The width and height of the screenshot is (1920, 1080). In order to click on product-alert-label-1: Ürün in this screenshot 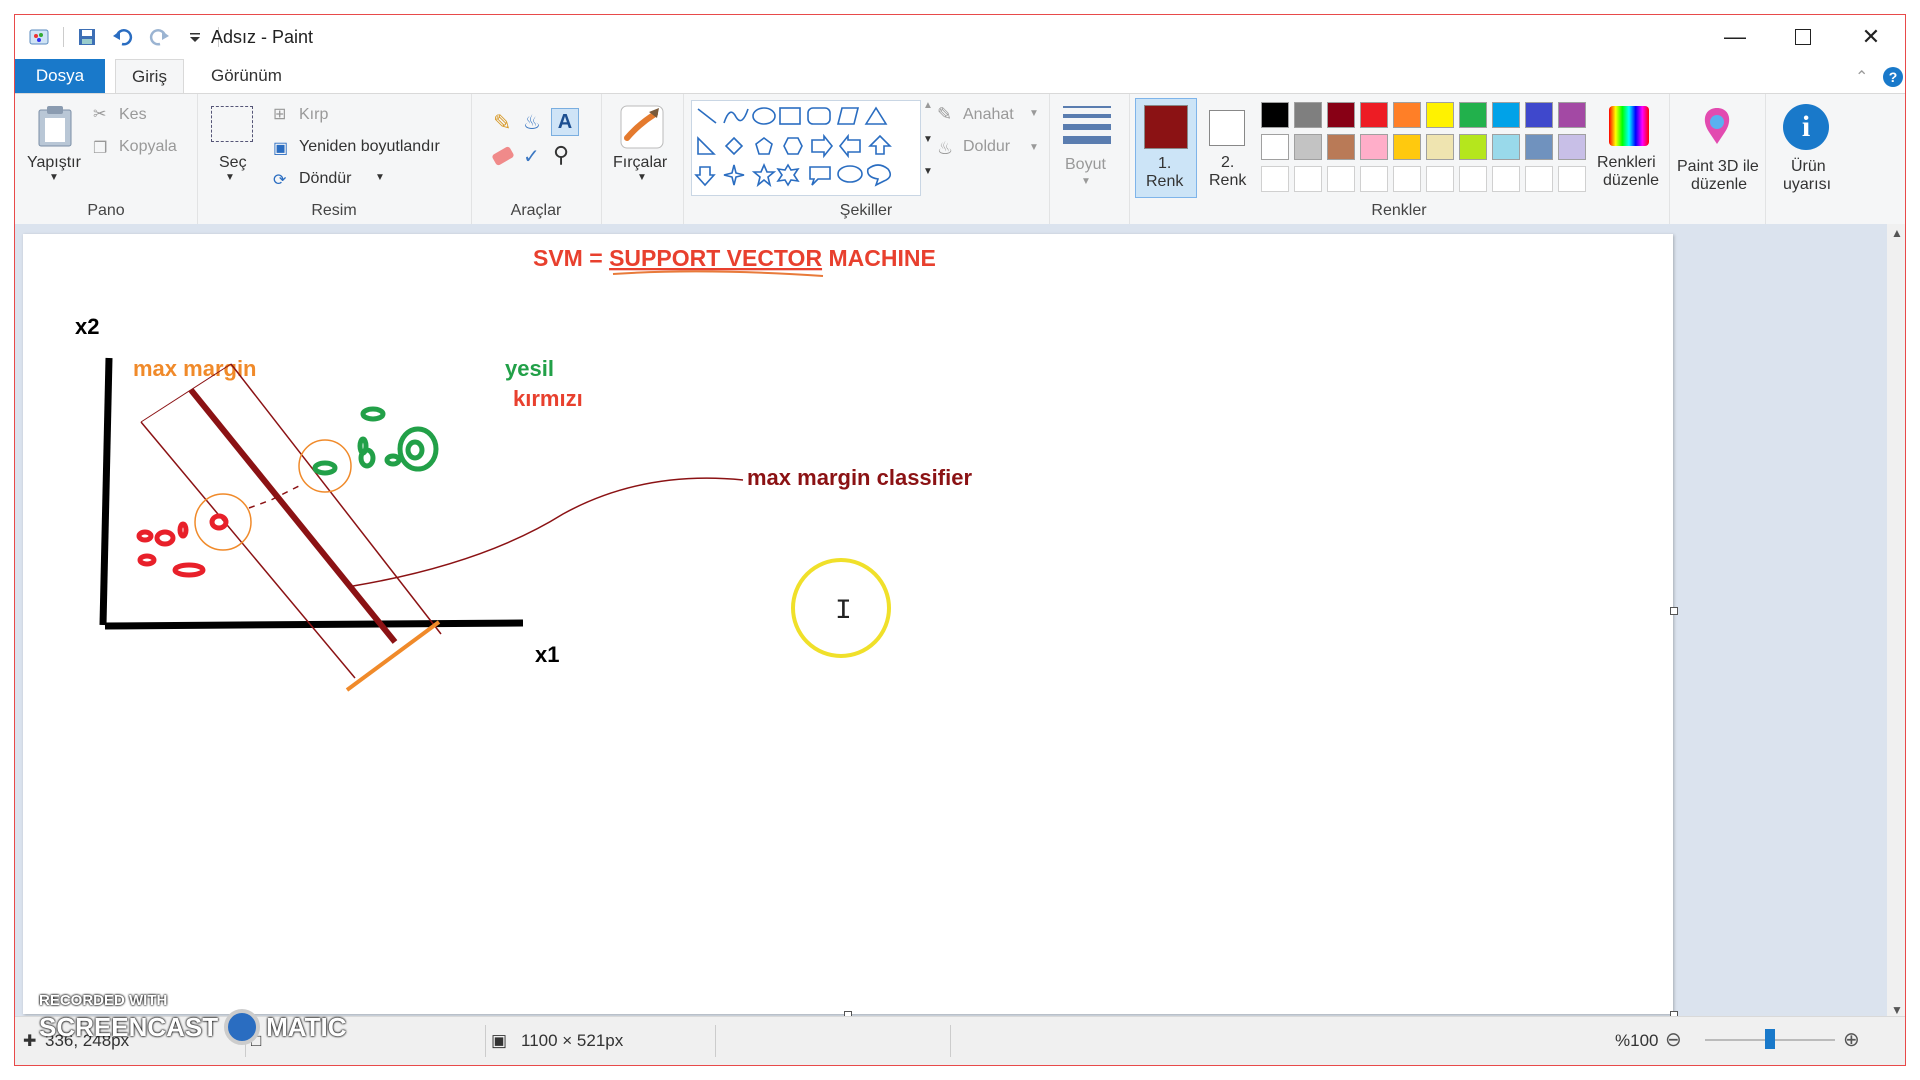, I will do `click(1808, 166)`.